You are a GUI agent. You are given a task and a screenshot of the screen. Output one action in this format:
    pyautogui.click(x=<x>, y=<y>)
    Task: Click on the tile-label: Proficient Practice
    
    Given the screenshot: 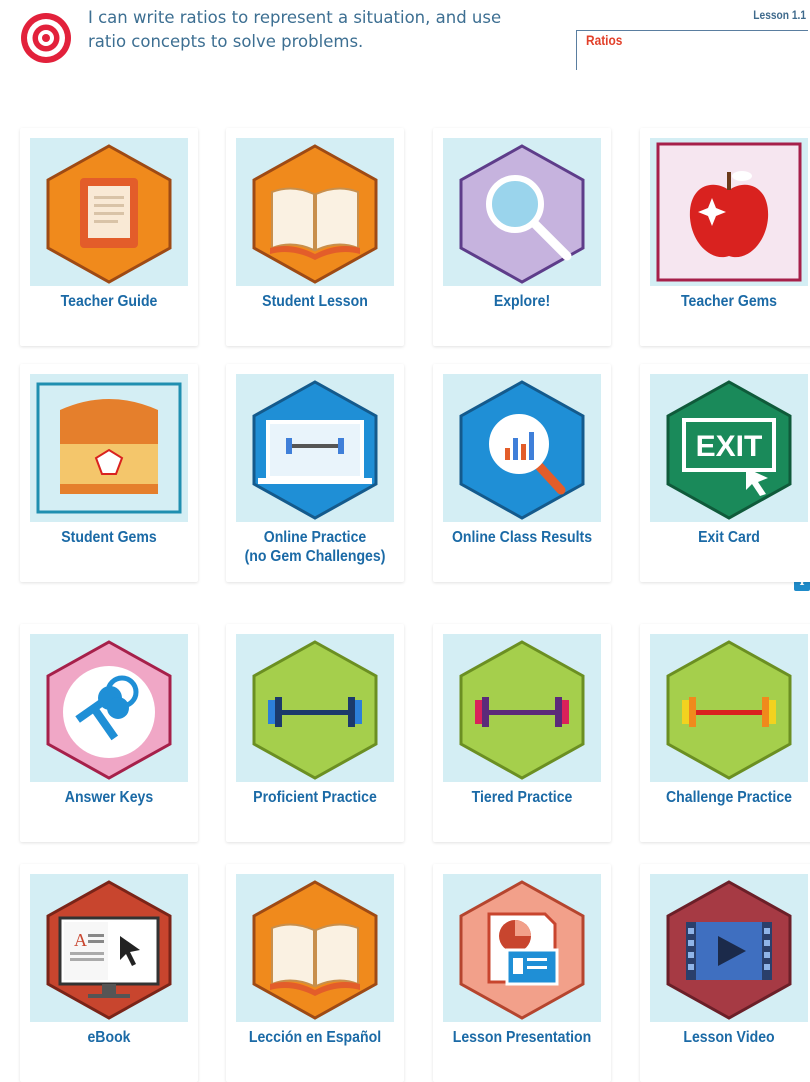 What is the action you would take?
    pyautogui.click(x=315, y=797)
    